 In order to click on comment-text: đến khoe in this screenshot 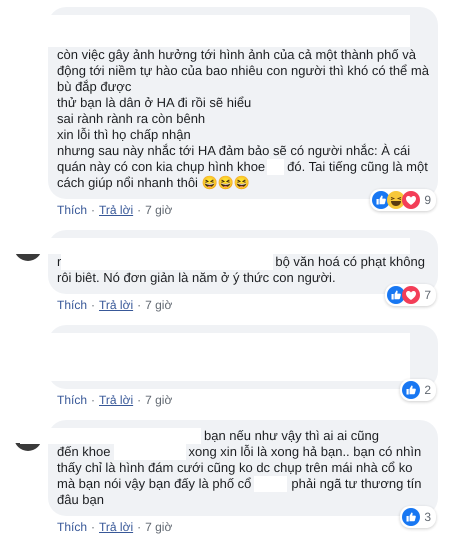, I will do `click(83, 452)`.